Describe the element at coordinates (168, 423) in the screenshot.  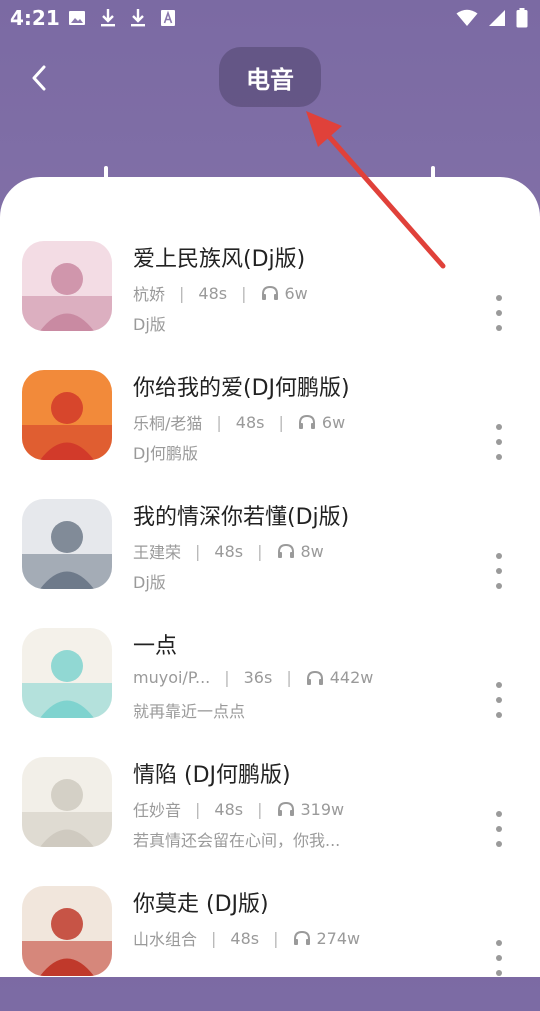
I see `song-artist: 乐桐/老猫` at that location.